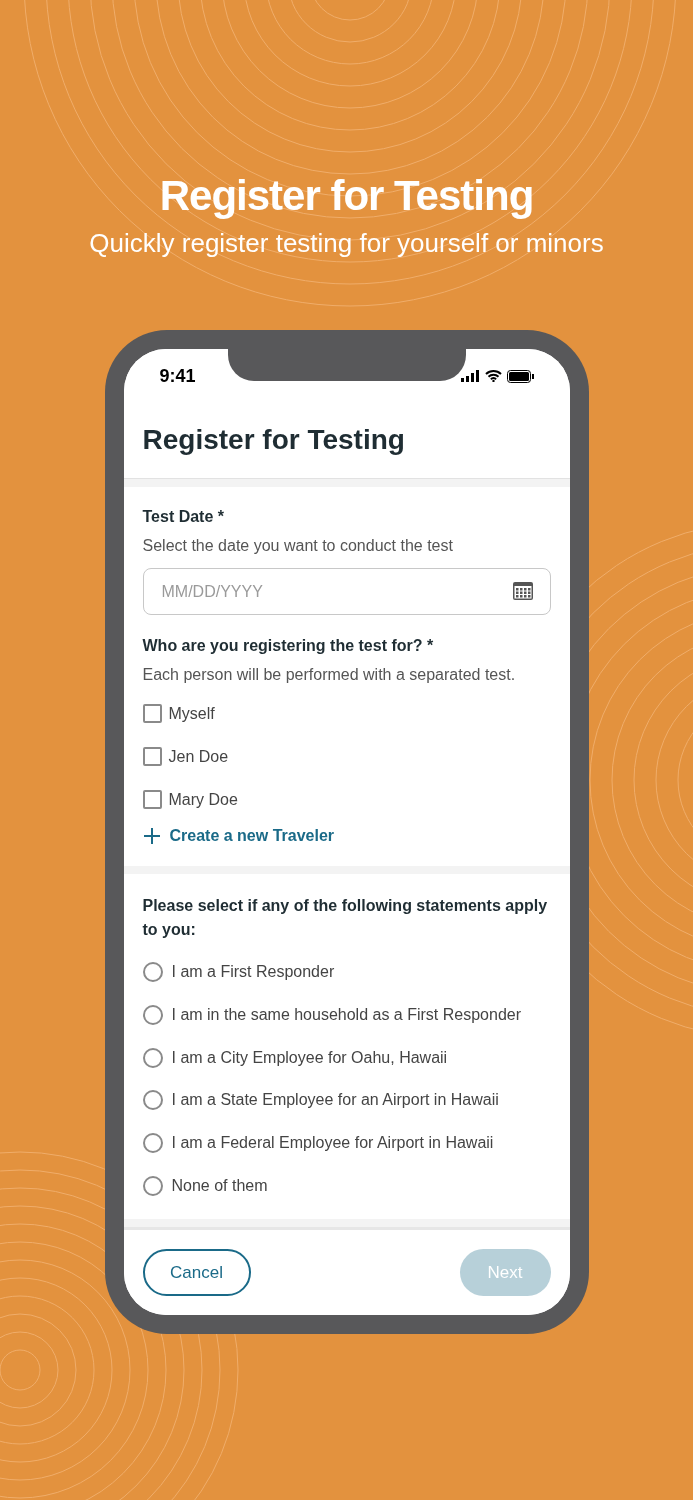  I want to click on create-traveler-link: Create a new Traveler, so click(346, 836).